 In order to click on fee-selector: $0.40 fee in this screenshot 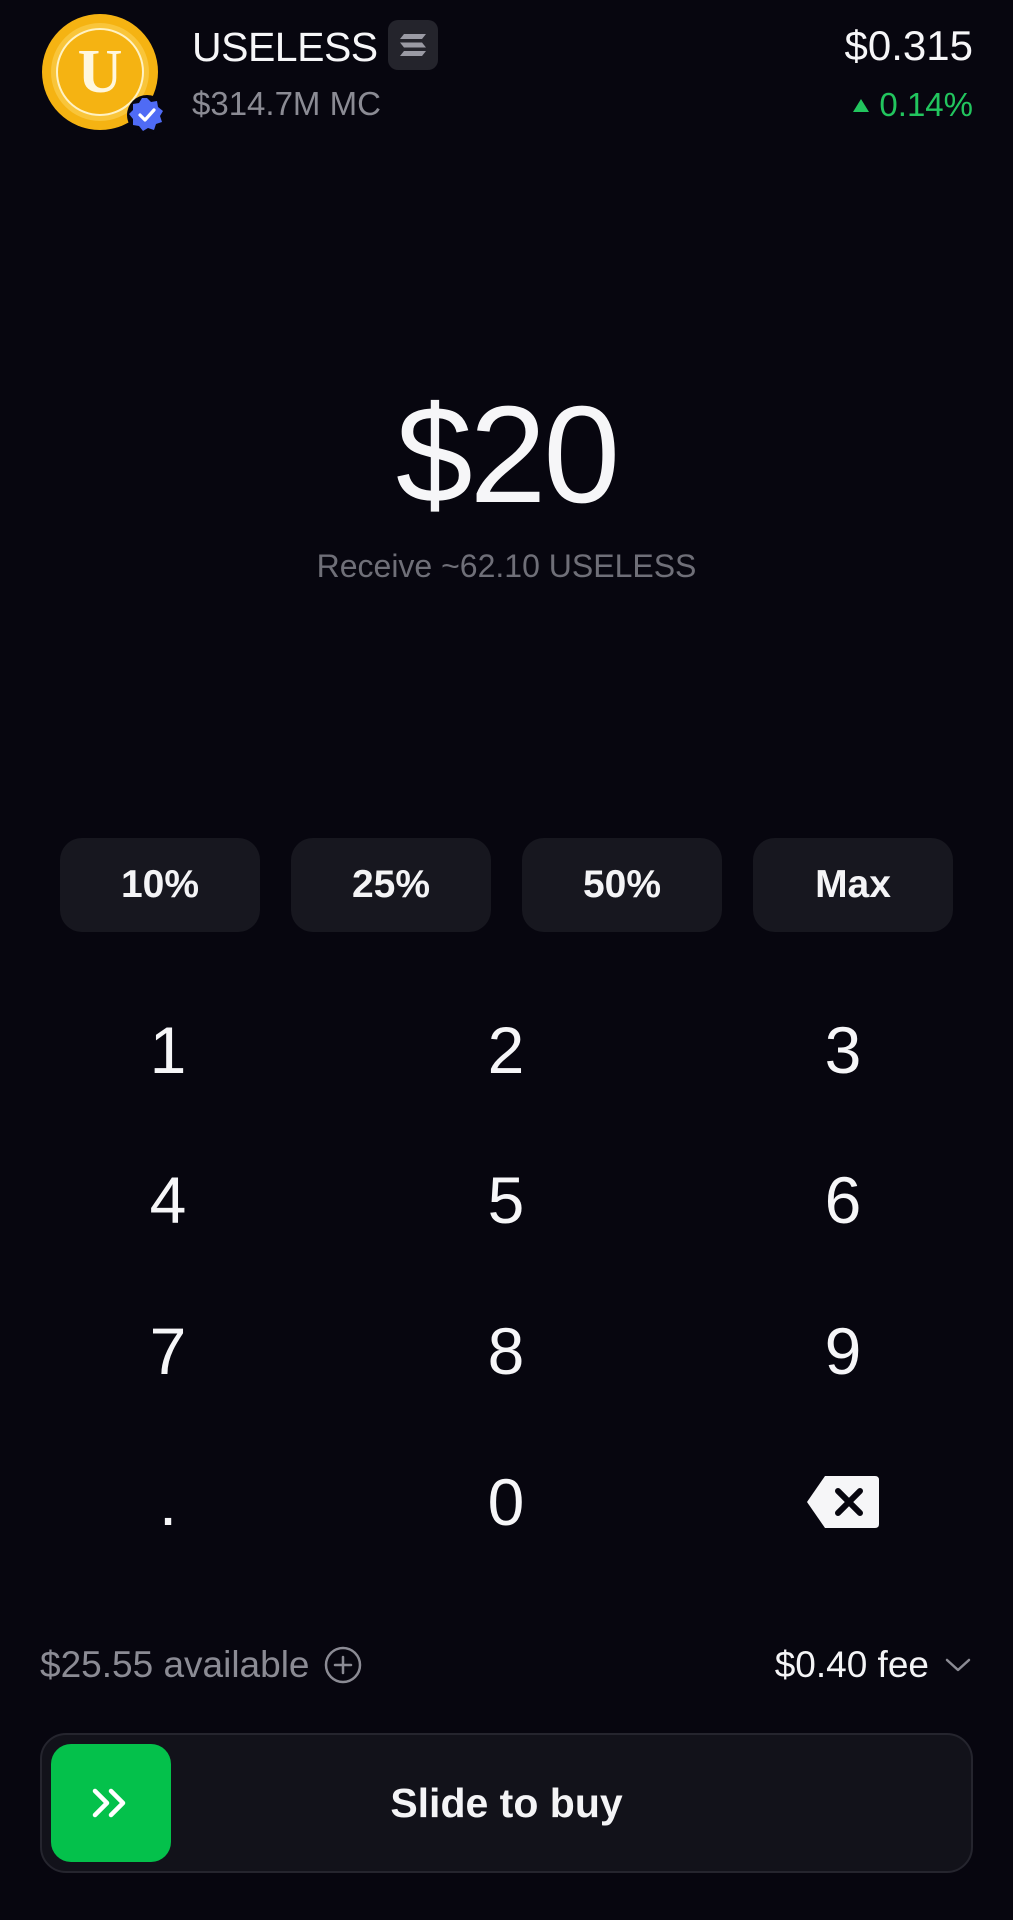, I will do `click(874, 1665)`.